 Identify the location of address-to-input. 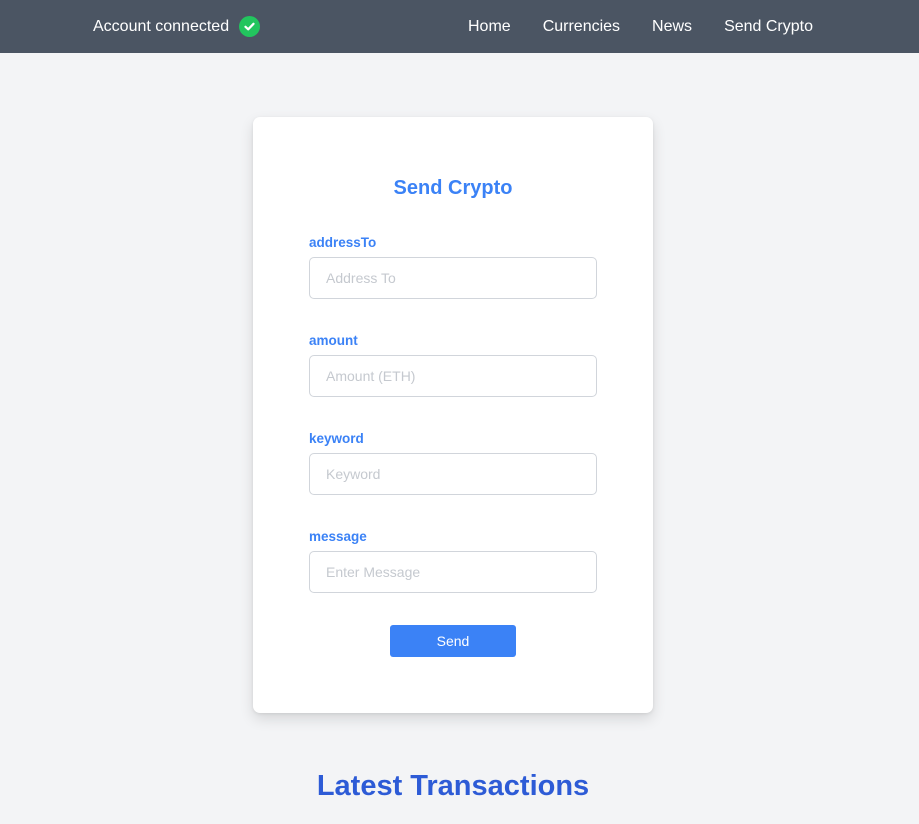
(453, 278).